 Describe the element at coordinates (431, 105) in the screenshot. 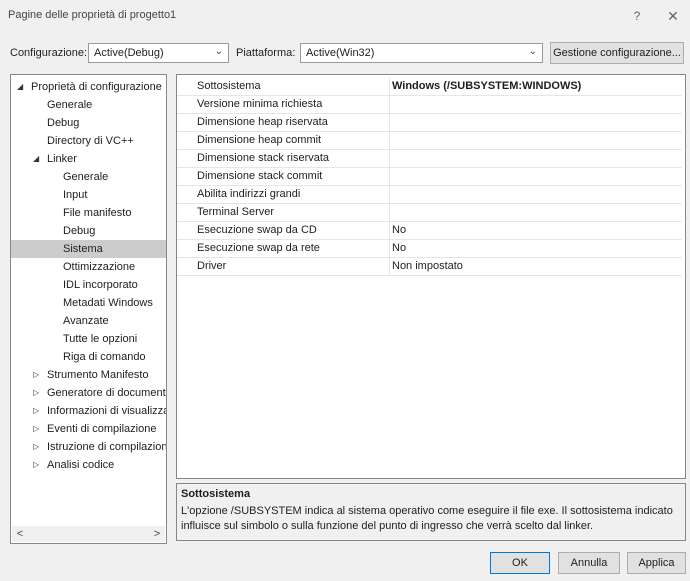

I see `property-row: Versione minima richiesta` at that location.